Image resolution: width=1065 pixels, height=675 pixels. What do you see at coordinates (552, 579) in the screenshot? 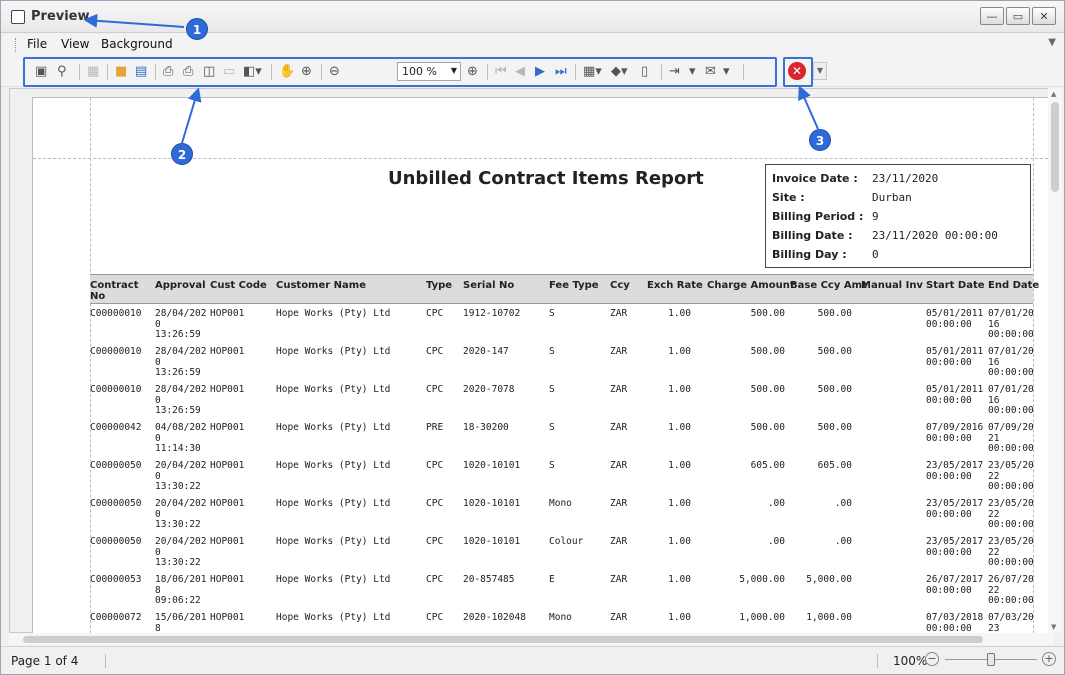
I see `cell-fee: E` at bounding box center [552, 579].